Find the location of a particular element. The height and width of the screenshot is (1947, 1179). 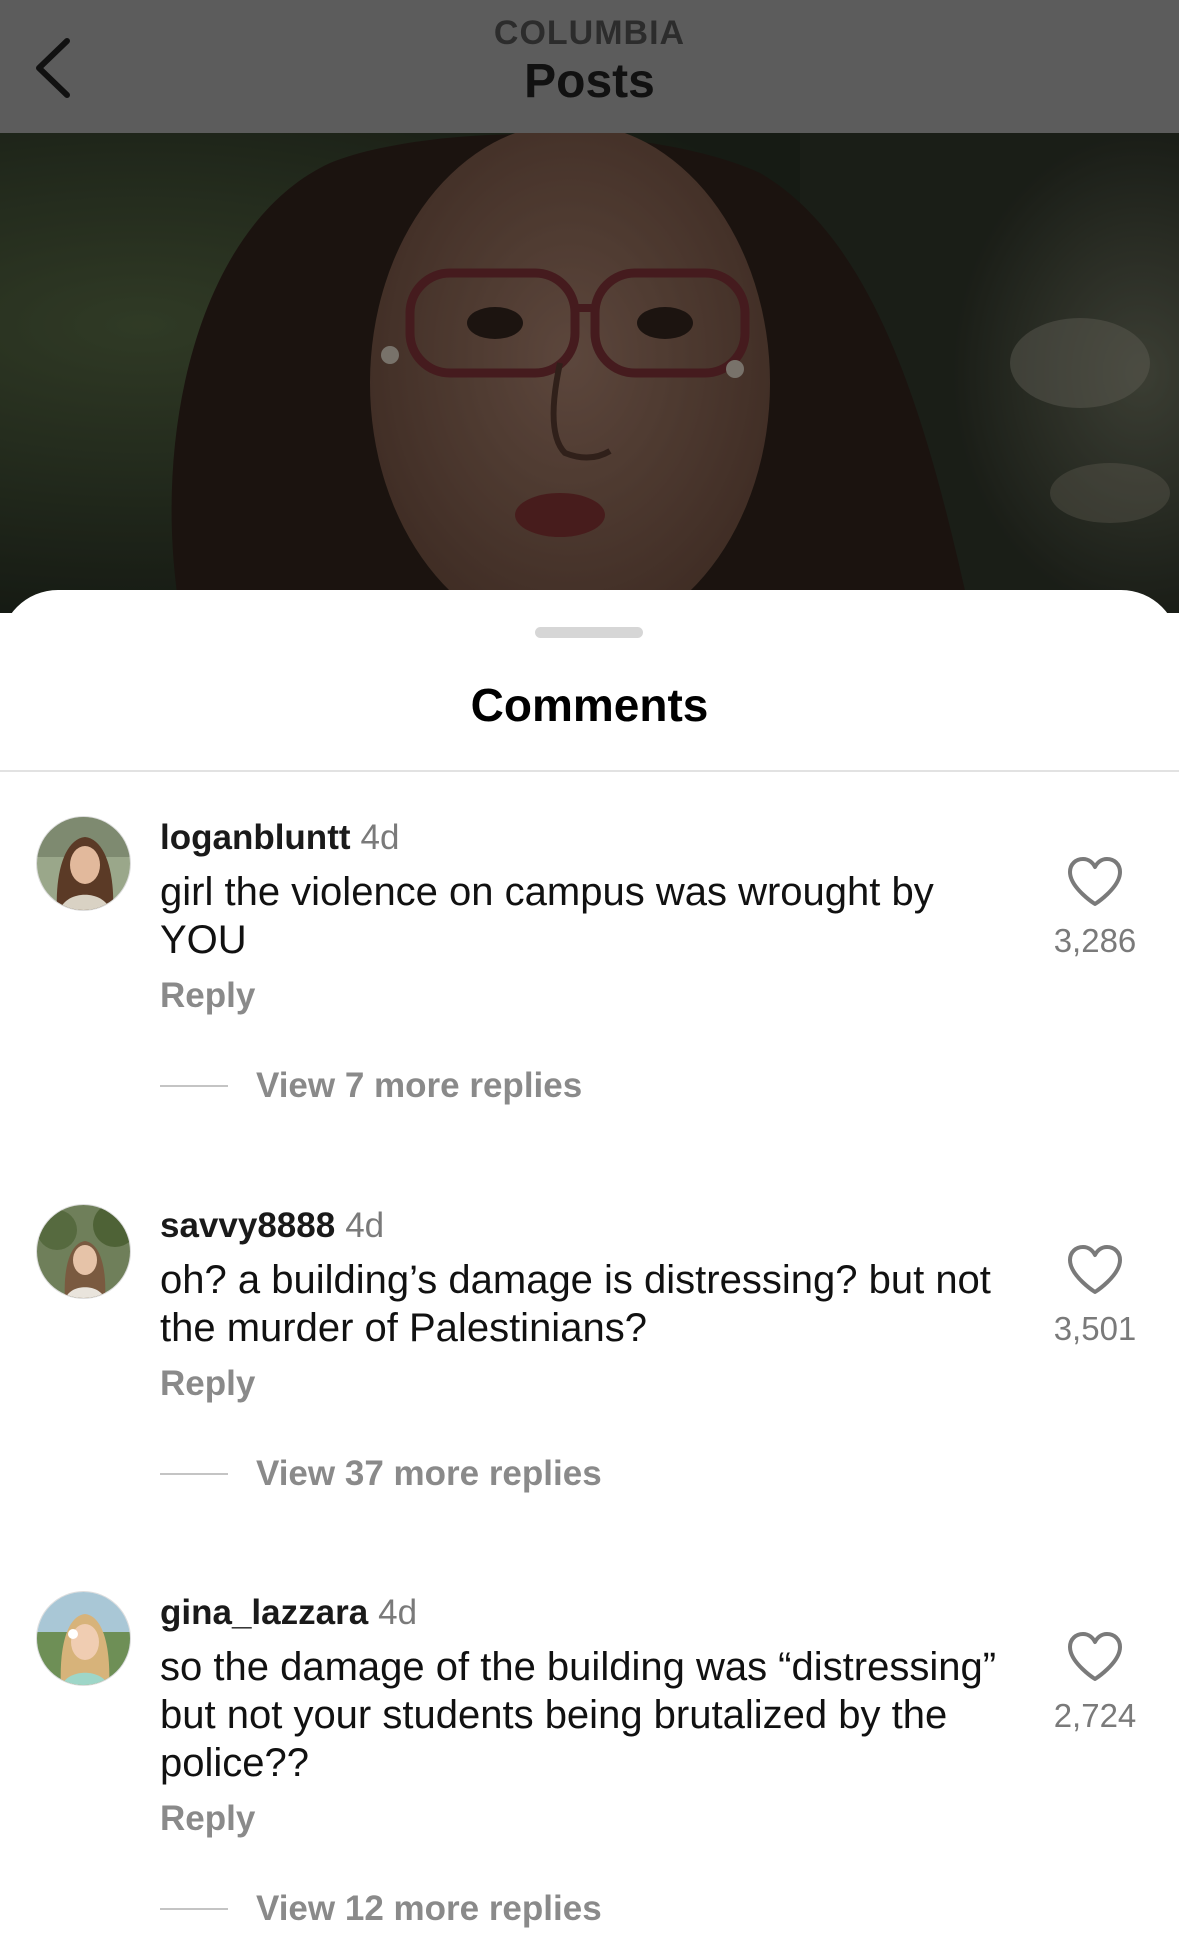

like-count: 3,286 is located at coordinates (1095, 940).